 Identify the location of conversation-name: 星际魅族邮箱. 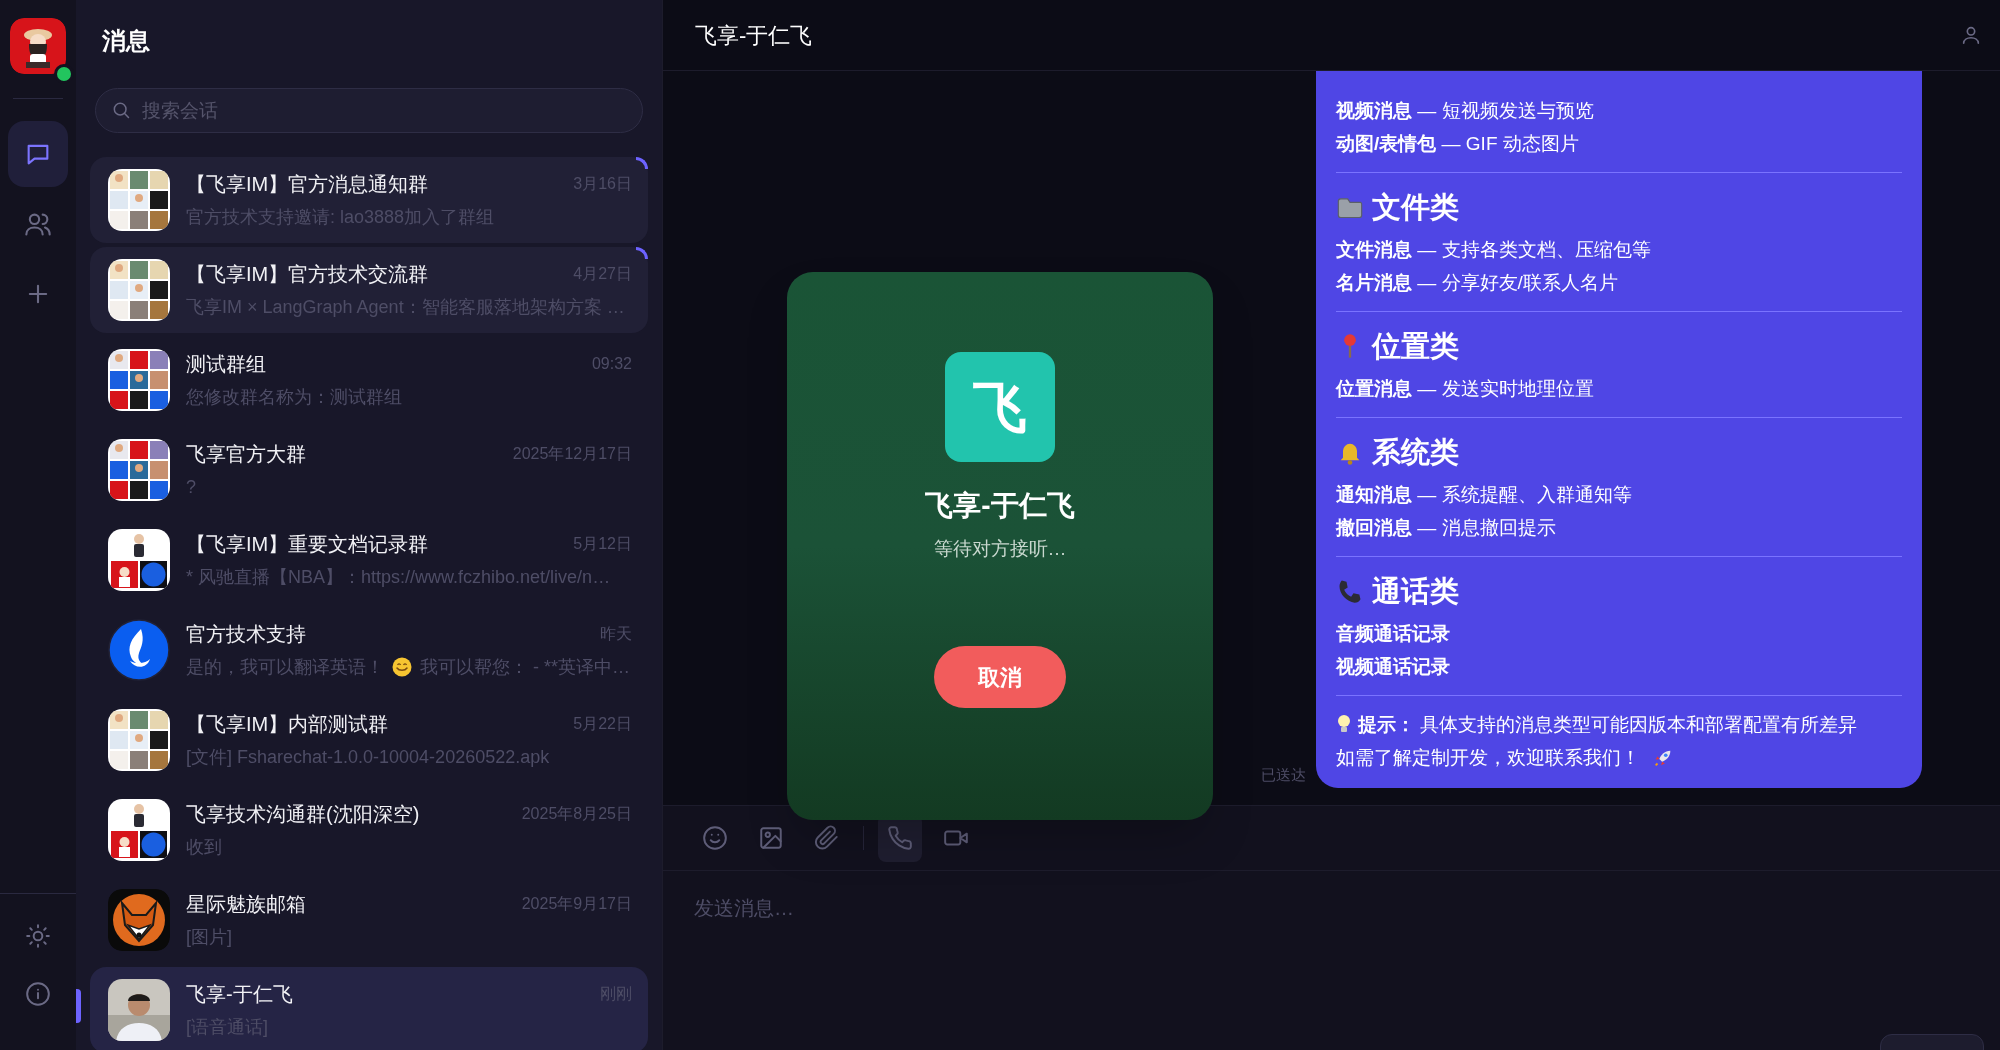
(246, 904).